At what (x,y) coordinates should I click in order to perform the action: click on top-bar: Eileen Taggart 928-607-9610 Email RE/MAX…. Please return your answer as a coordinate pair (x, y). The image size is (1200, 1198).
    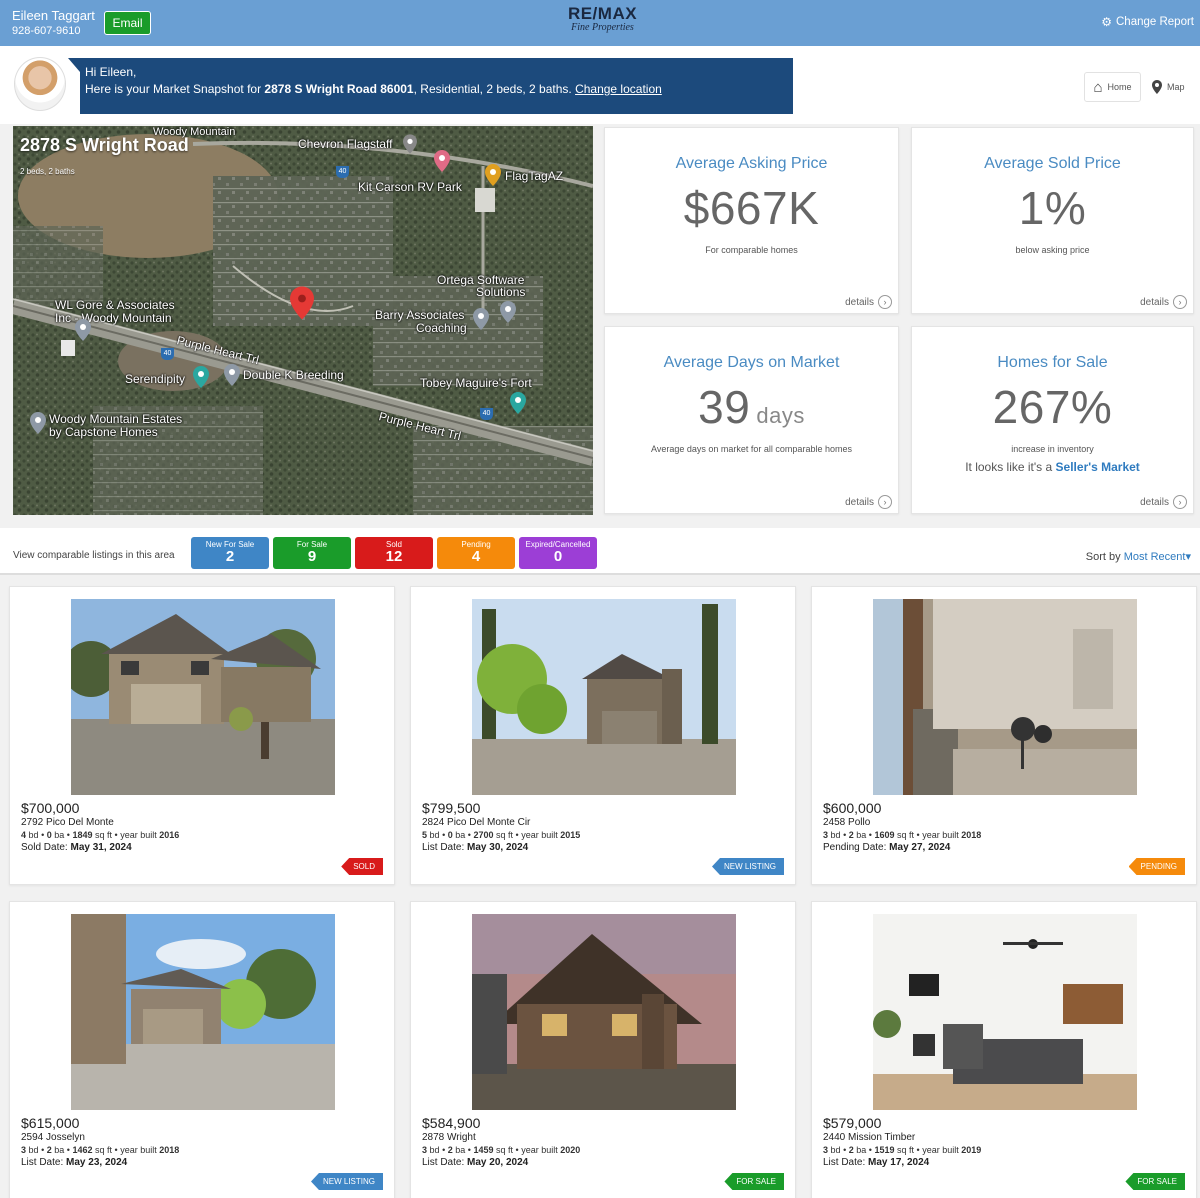
    Looking at the image, I should click on (600, 23).